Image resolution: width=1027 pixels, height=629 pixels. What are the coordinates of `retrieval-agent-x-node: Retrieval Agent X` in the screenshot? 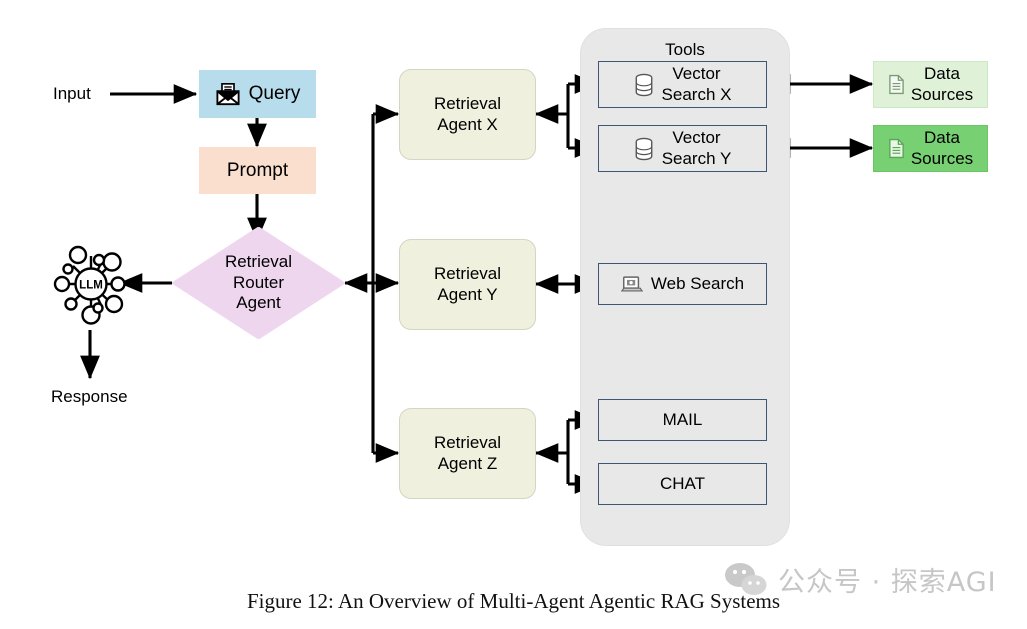 It's located at (467, 114).